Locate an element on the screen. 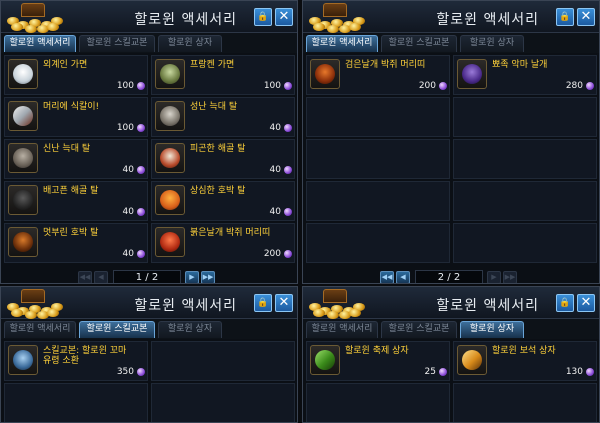  item-slot: 멋부린 호박 탈 40 is located at coordinates (76, 243).